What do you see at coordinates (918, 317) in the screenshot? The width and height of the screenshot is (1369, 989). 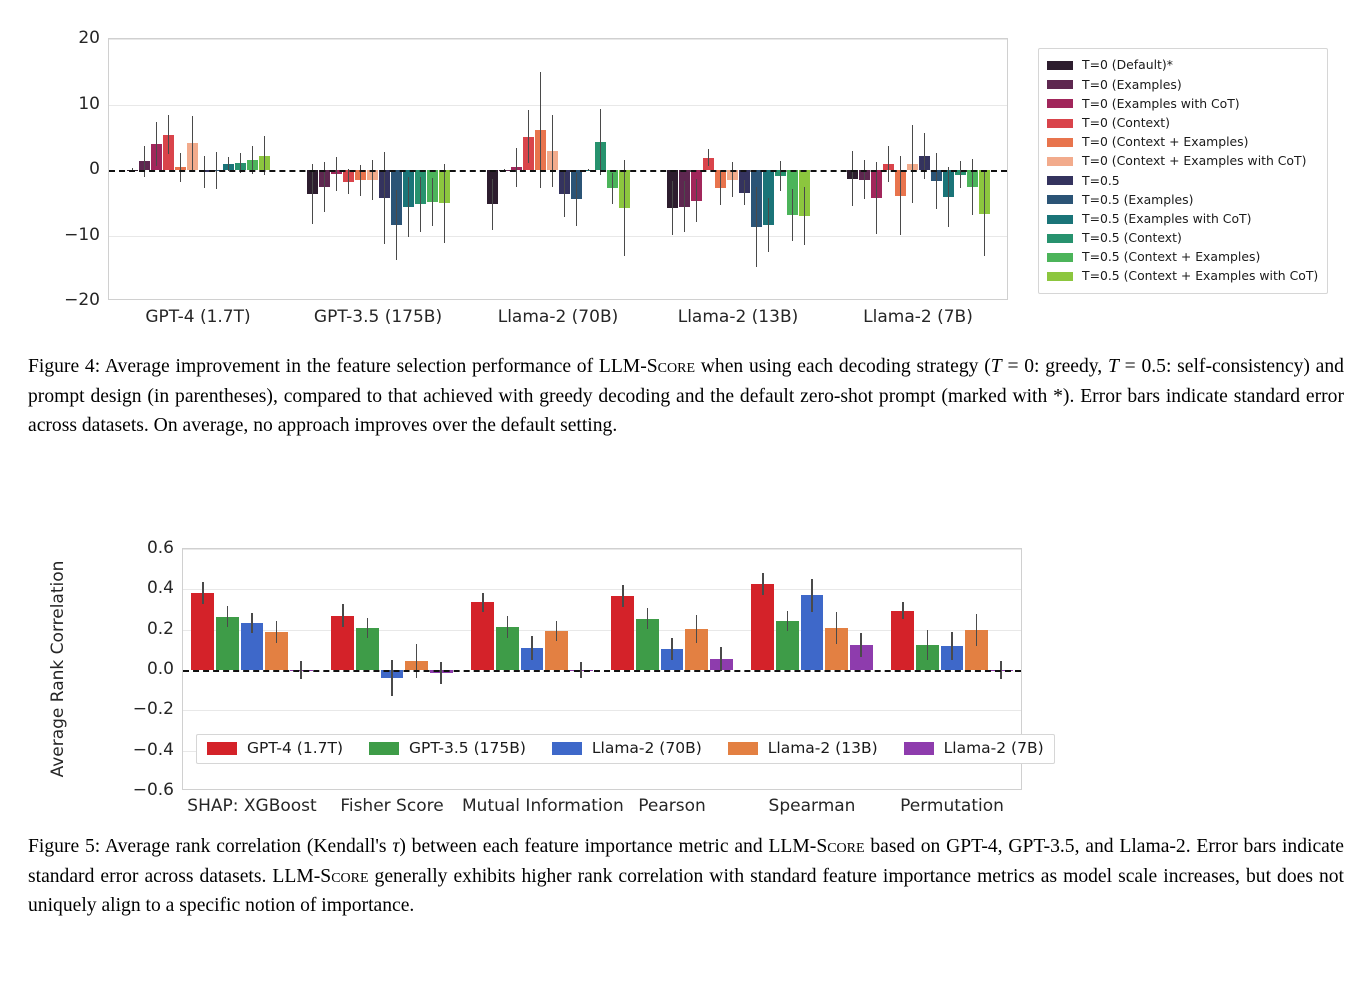 I see `x-tick-label: Llama-2 (7B)` at bounding box center [918, 317].